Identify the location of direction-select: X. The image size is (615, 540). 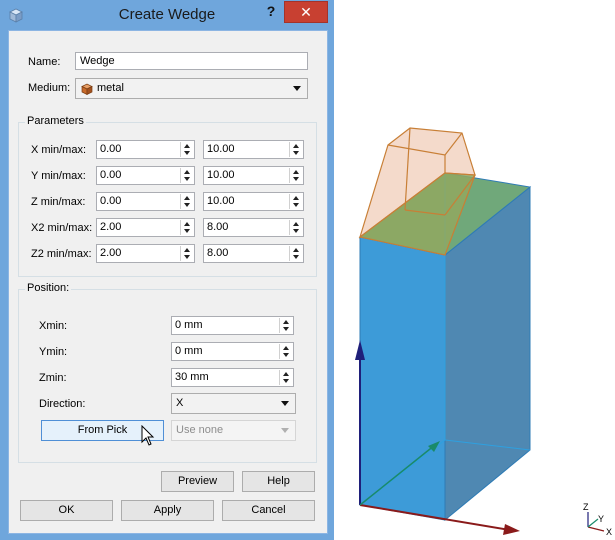
(233, 403).